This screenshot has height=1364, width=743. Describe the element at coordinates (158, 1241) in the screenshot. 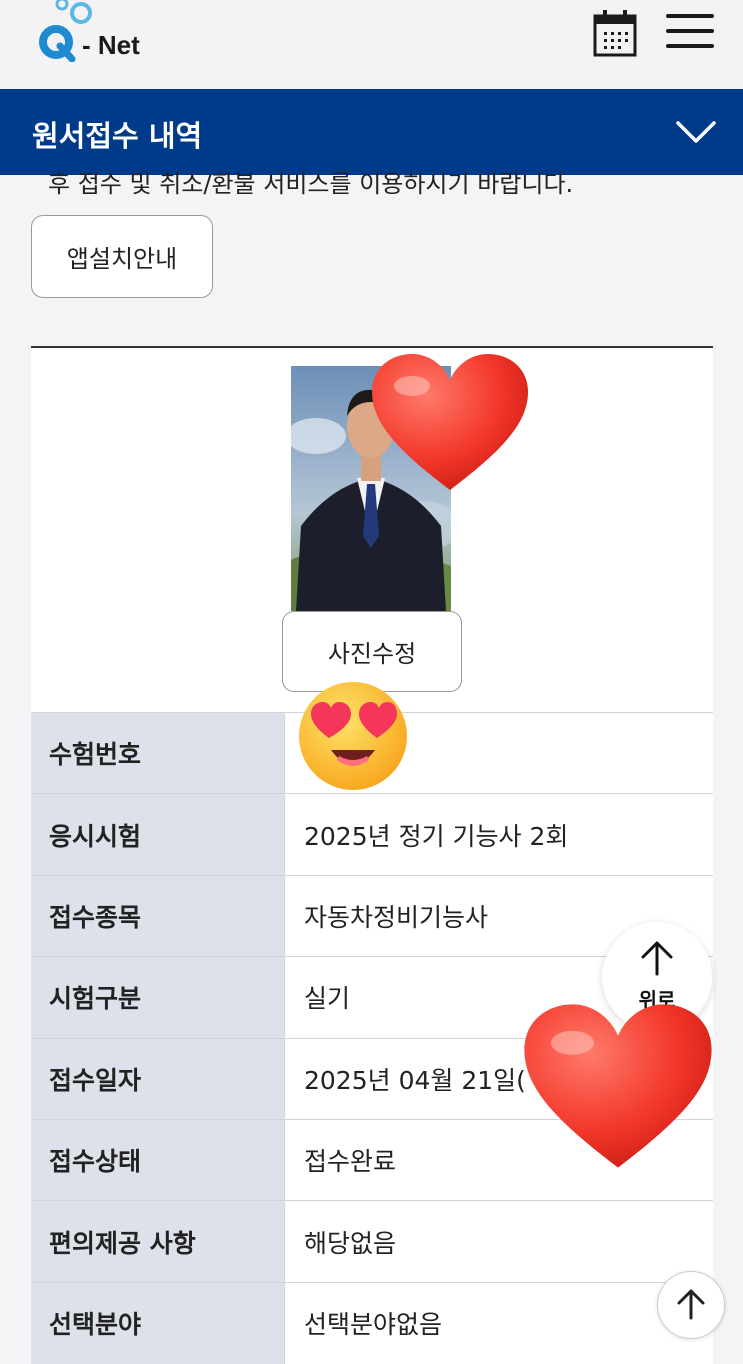

I see `row-label: 편의제공 사항` at that location.